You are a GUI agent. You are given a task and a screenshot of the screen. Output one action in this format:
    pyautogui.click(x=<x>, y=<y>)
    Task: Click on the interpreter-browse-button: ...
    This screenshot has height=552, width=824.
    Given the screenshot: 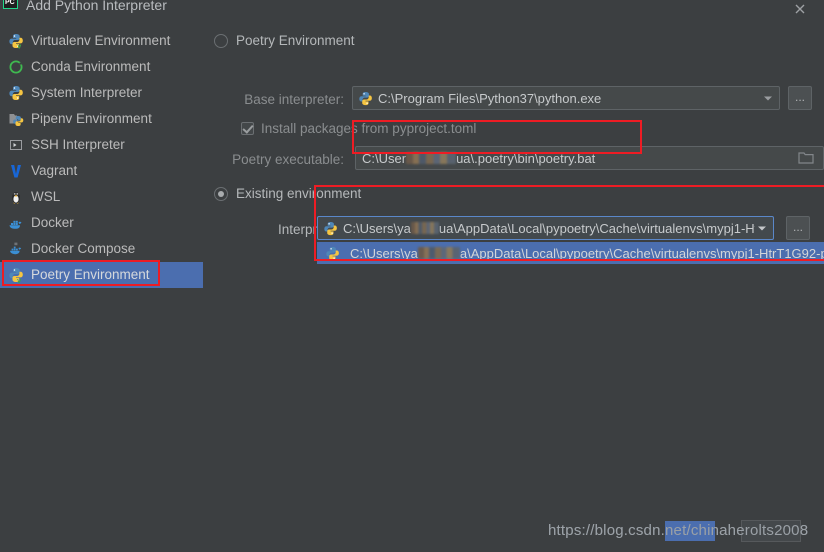 What is the action you would take?
    pyautogui.click(x=798, y=228)
    